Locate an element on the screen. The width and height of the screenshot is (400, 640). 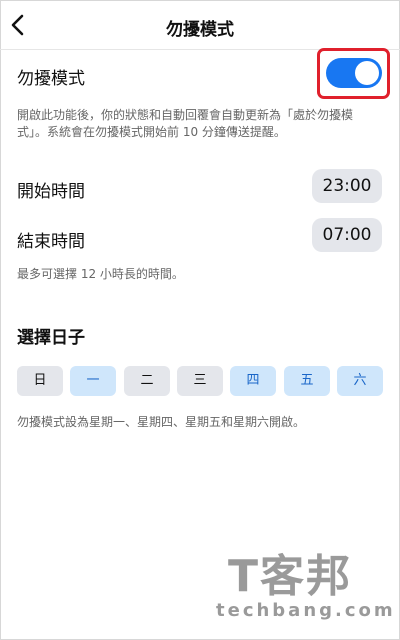
select-days-title: 選擇日子 is located at coordinates (51, 338).